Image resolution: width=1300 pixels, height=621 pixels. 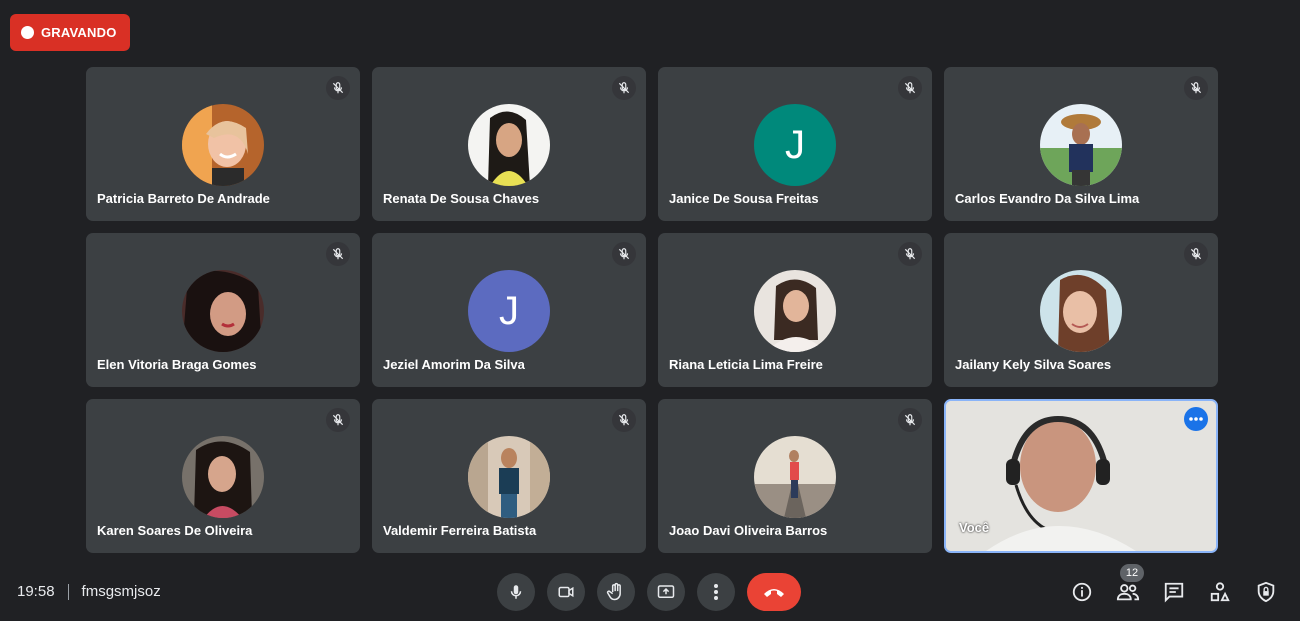 I want to click on participant-tile: Renata De Sousa Chaves, so click(x=509, y=144).